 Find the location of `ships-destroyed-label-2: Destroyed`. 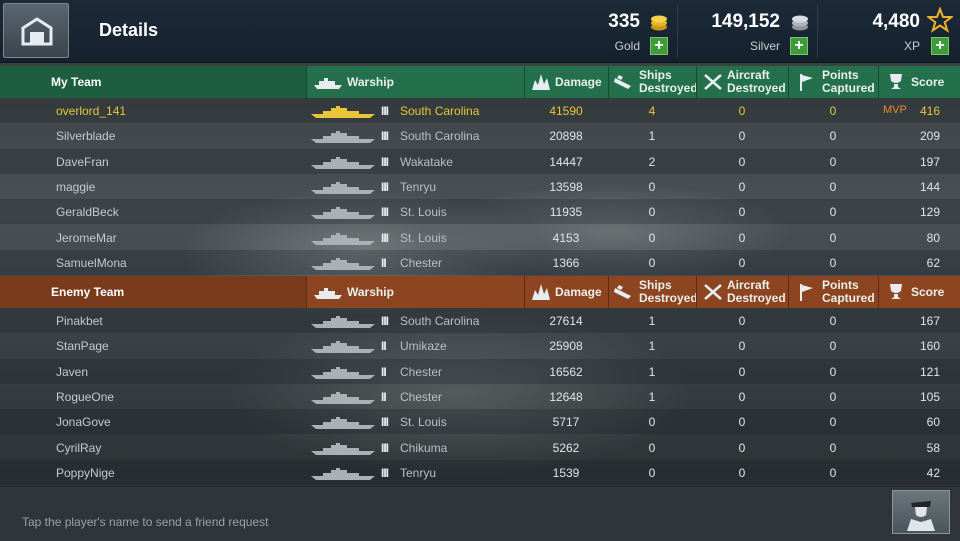

ships-destroyed-label-2: Destroyed is located at coordinates (668, 298).